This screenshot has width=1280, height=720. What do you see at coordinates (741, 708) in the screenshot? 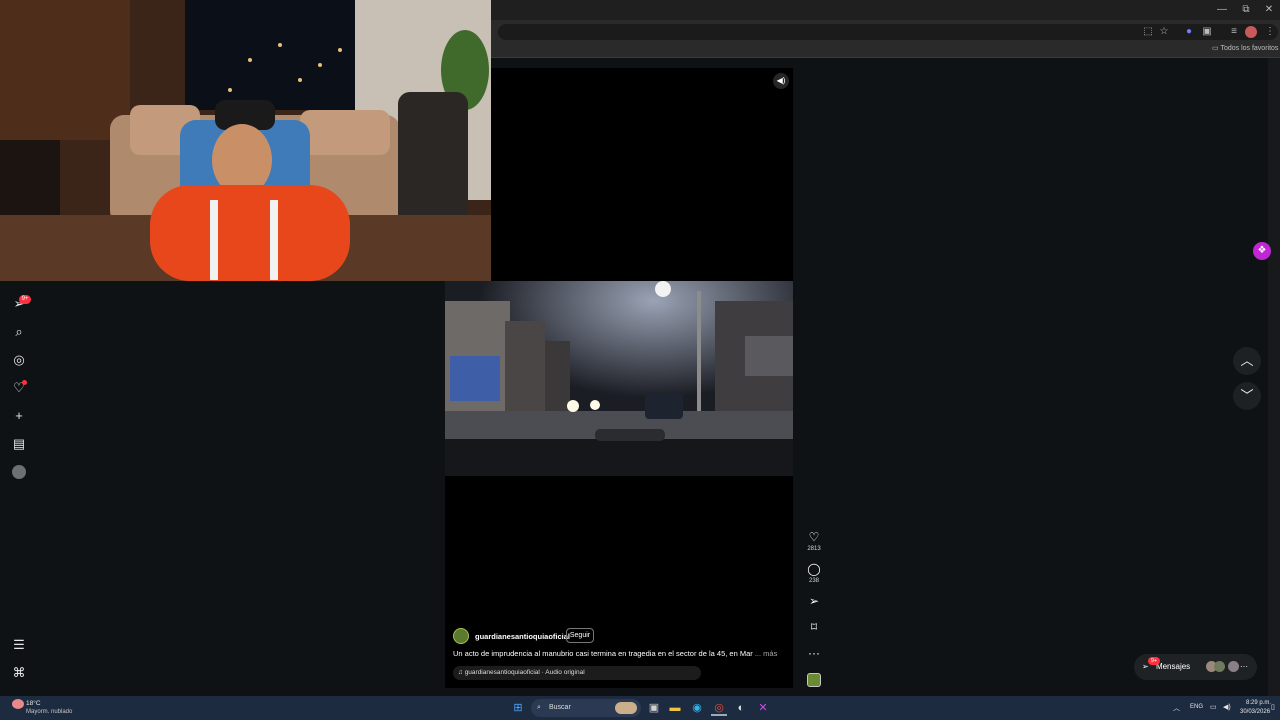
I see `obs-app-icon: ◐` at bounding box center [741, 708].